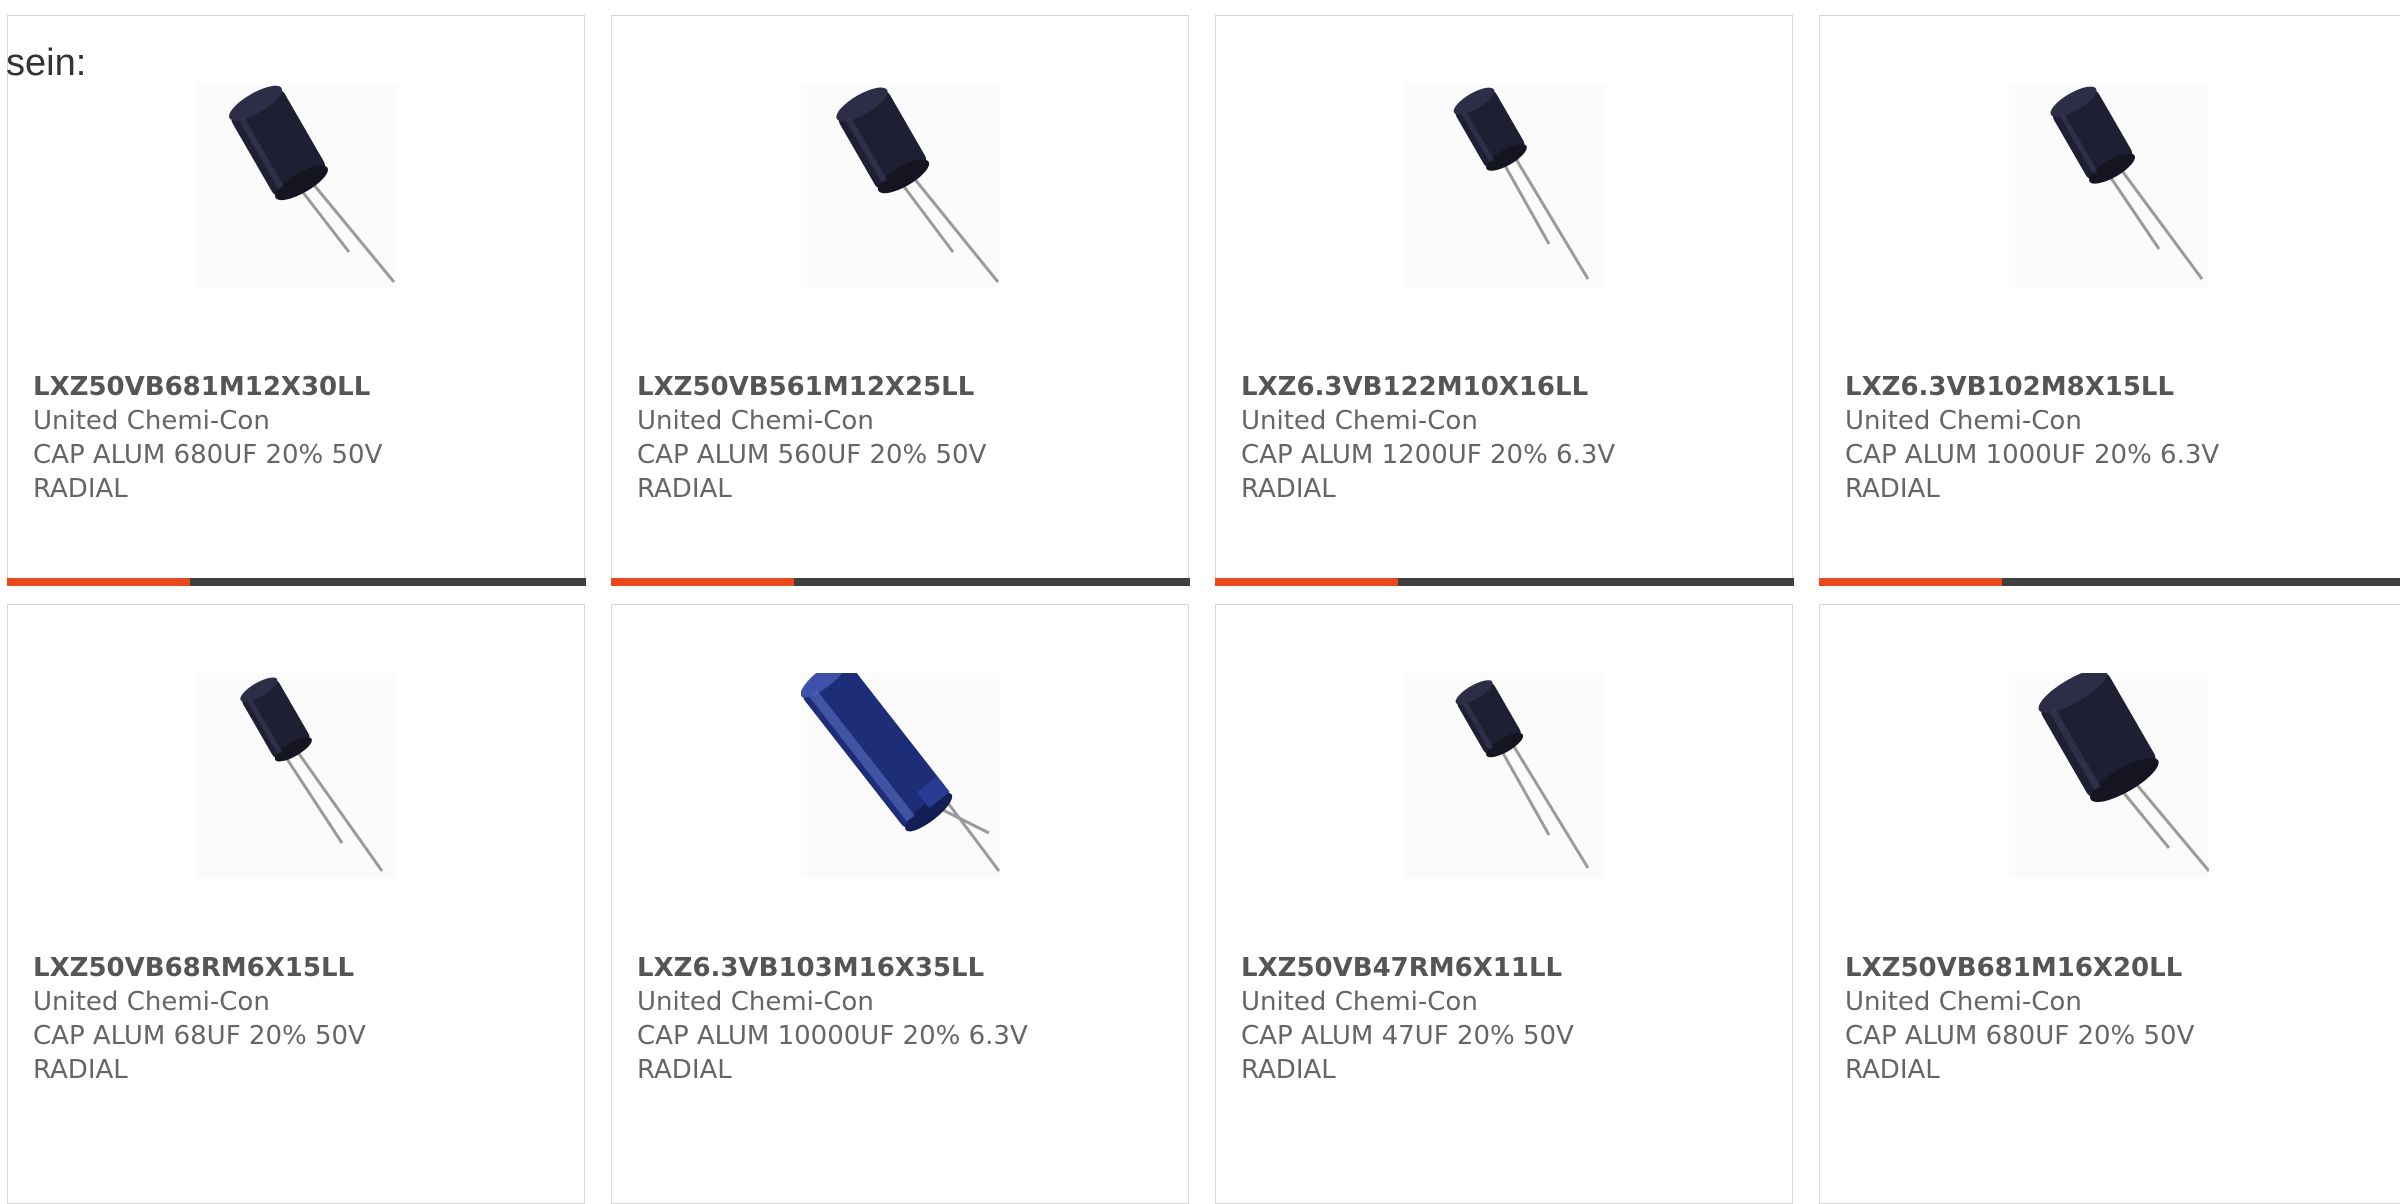 The height and width of the screenshot is (1204, 2400). What do you see at coordinates (2119, 455) in the screenshot?
I see `description: CAP ALUM 1000UF 20% 6.3V` at bounding box center [2119, 455].